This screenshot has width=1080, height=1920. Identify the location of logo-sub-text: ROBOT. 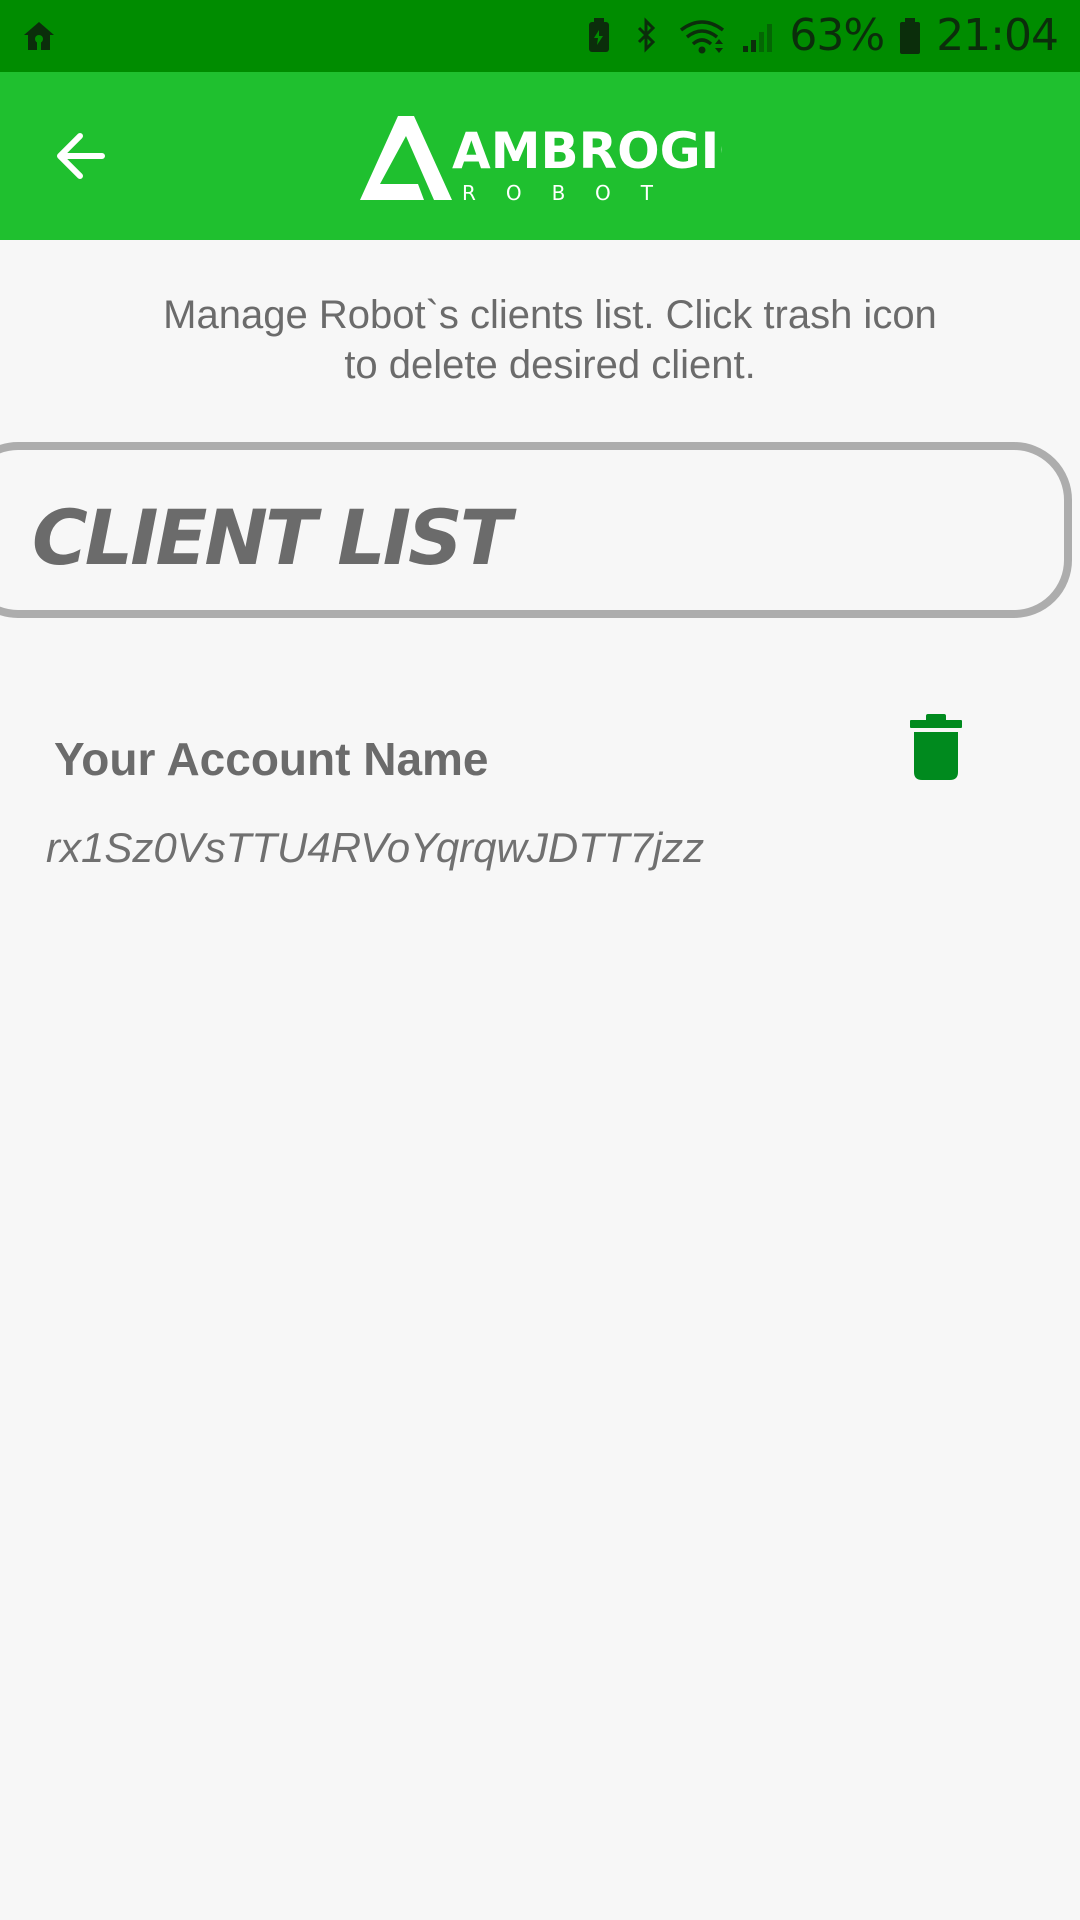
(572, 192).